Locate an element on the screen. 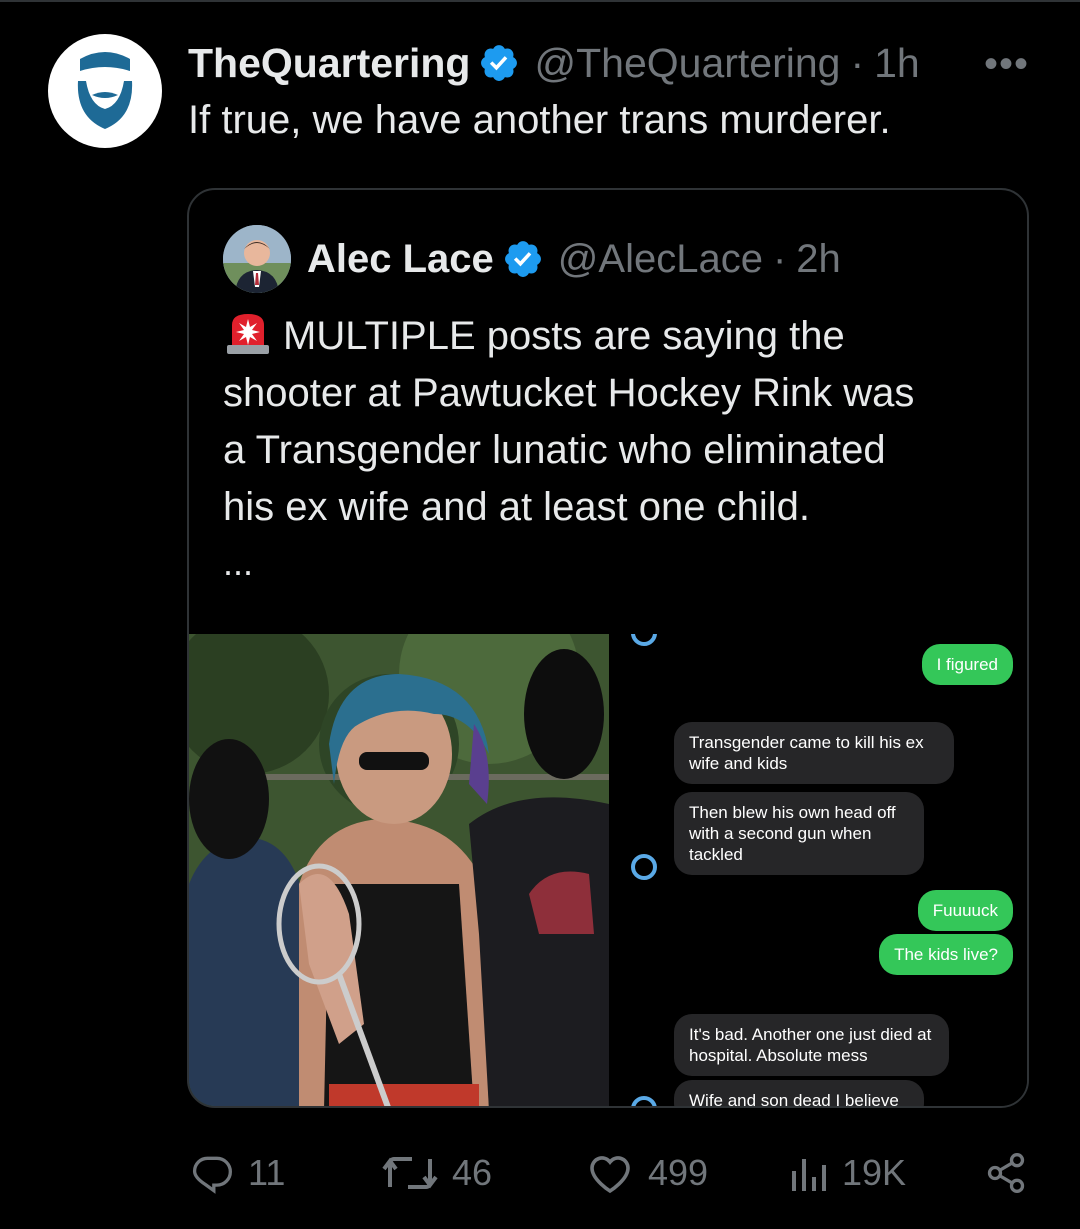  quoted-author-handle: @AlecLace is located at coordinates (660, 259).